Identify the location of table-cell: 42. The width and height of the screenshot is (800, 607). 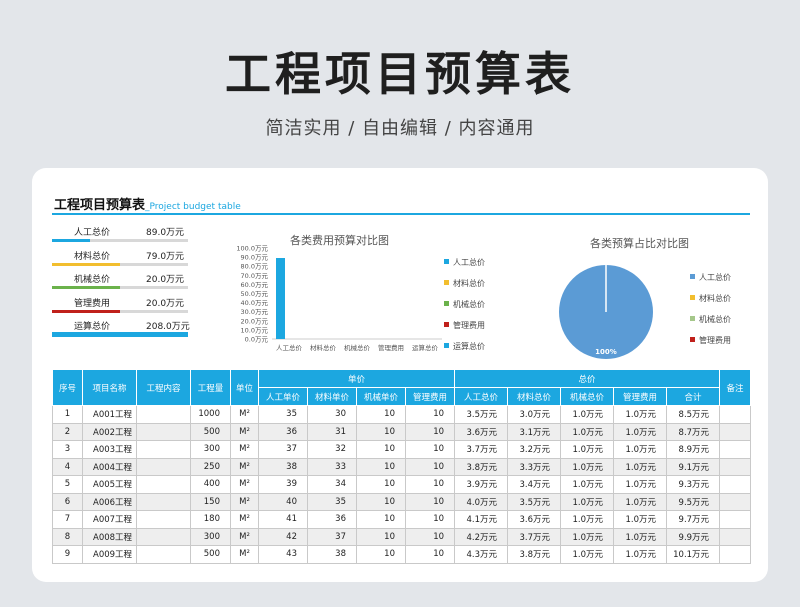
(283, 536).